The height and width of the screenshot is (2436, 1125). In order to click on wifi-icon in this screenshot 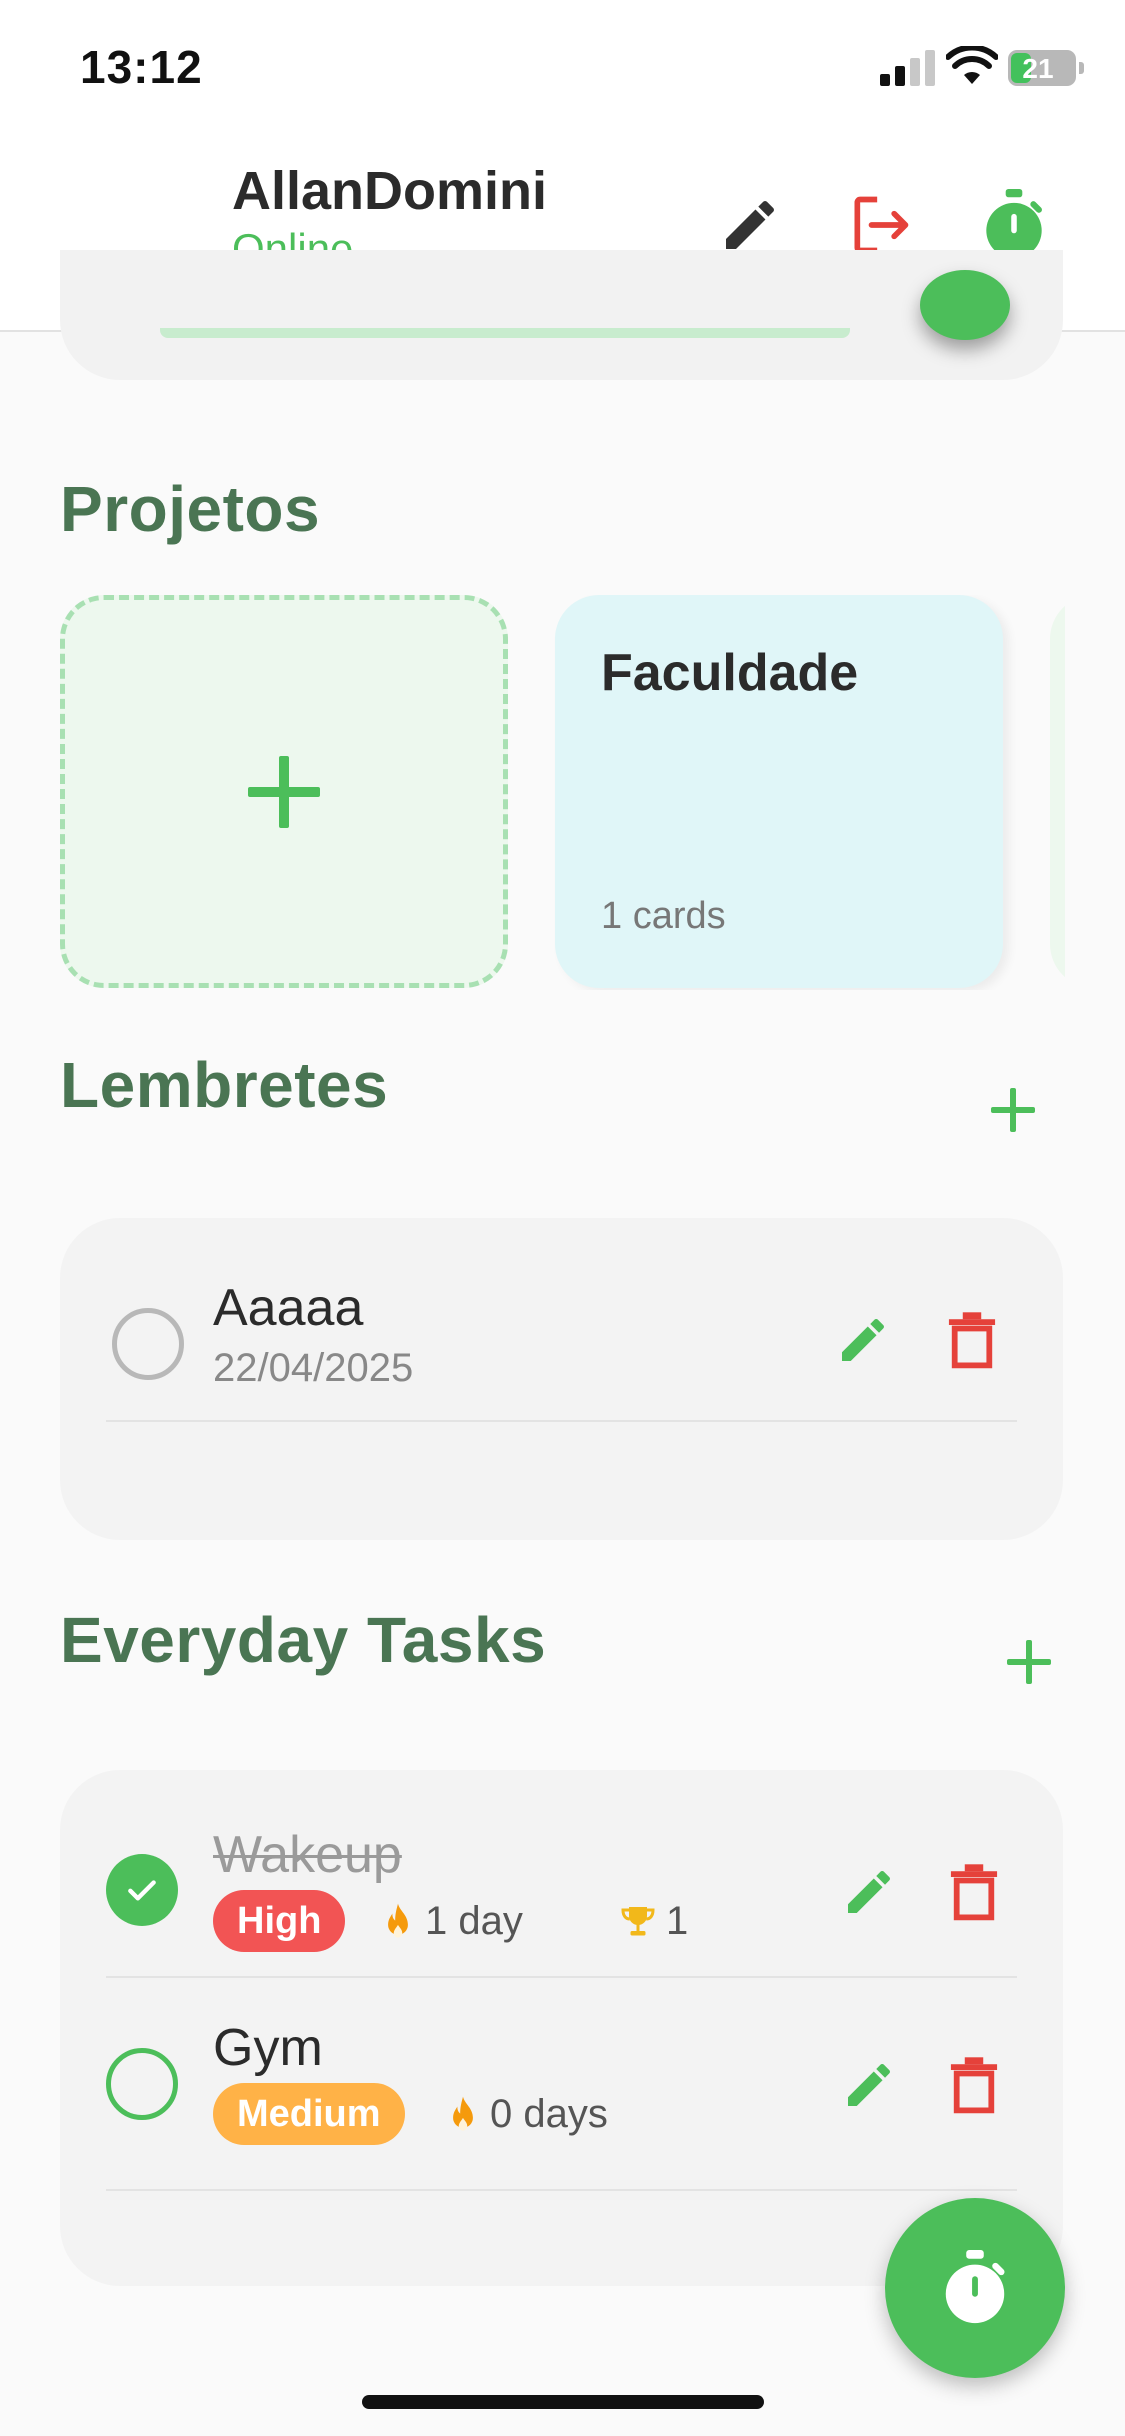, I will do `click(972, 65)`.